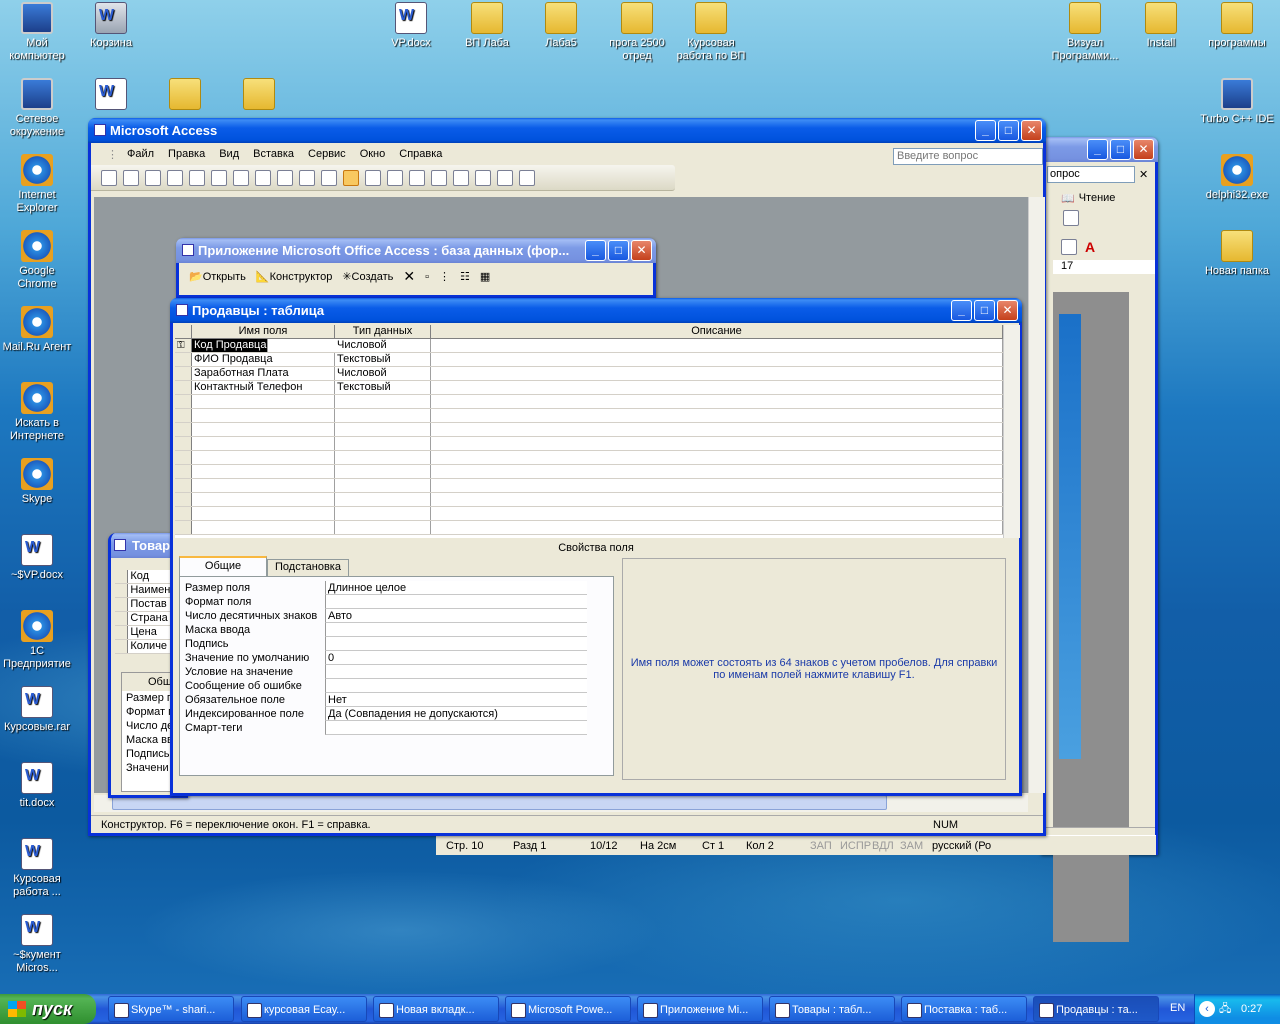  What do you see at coordinates (373, 154) in the screenshot?
I see `menu-item: Окно` at bounding box center [373, 154].